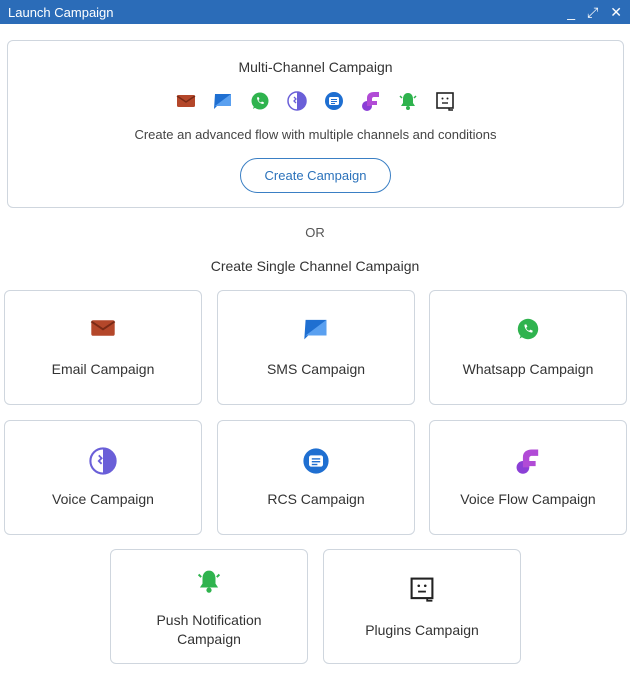 Image resolution: width=630 pixels, height=677 pixels. What do you see at coordinates (316, 369) in the screenshot?
I see `sms-campaign-label: SMS Campaign` at bounding box center [316, 369].